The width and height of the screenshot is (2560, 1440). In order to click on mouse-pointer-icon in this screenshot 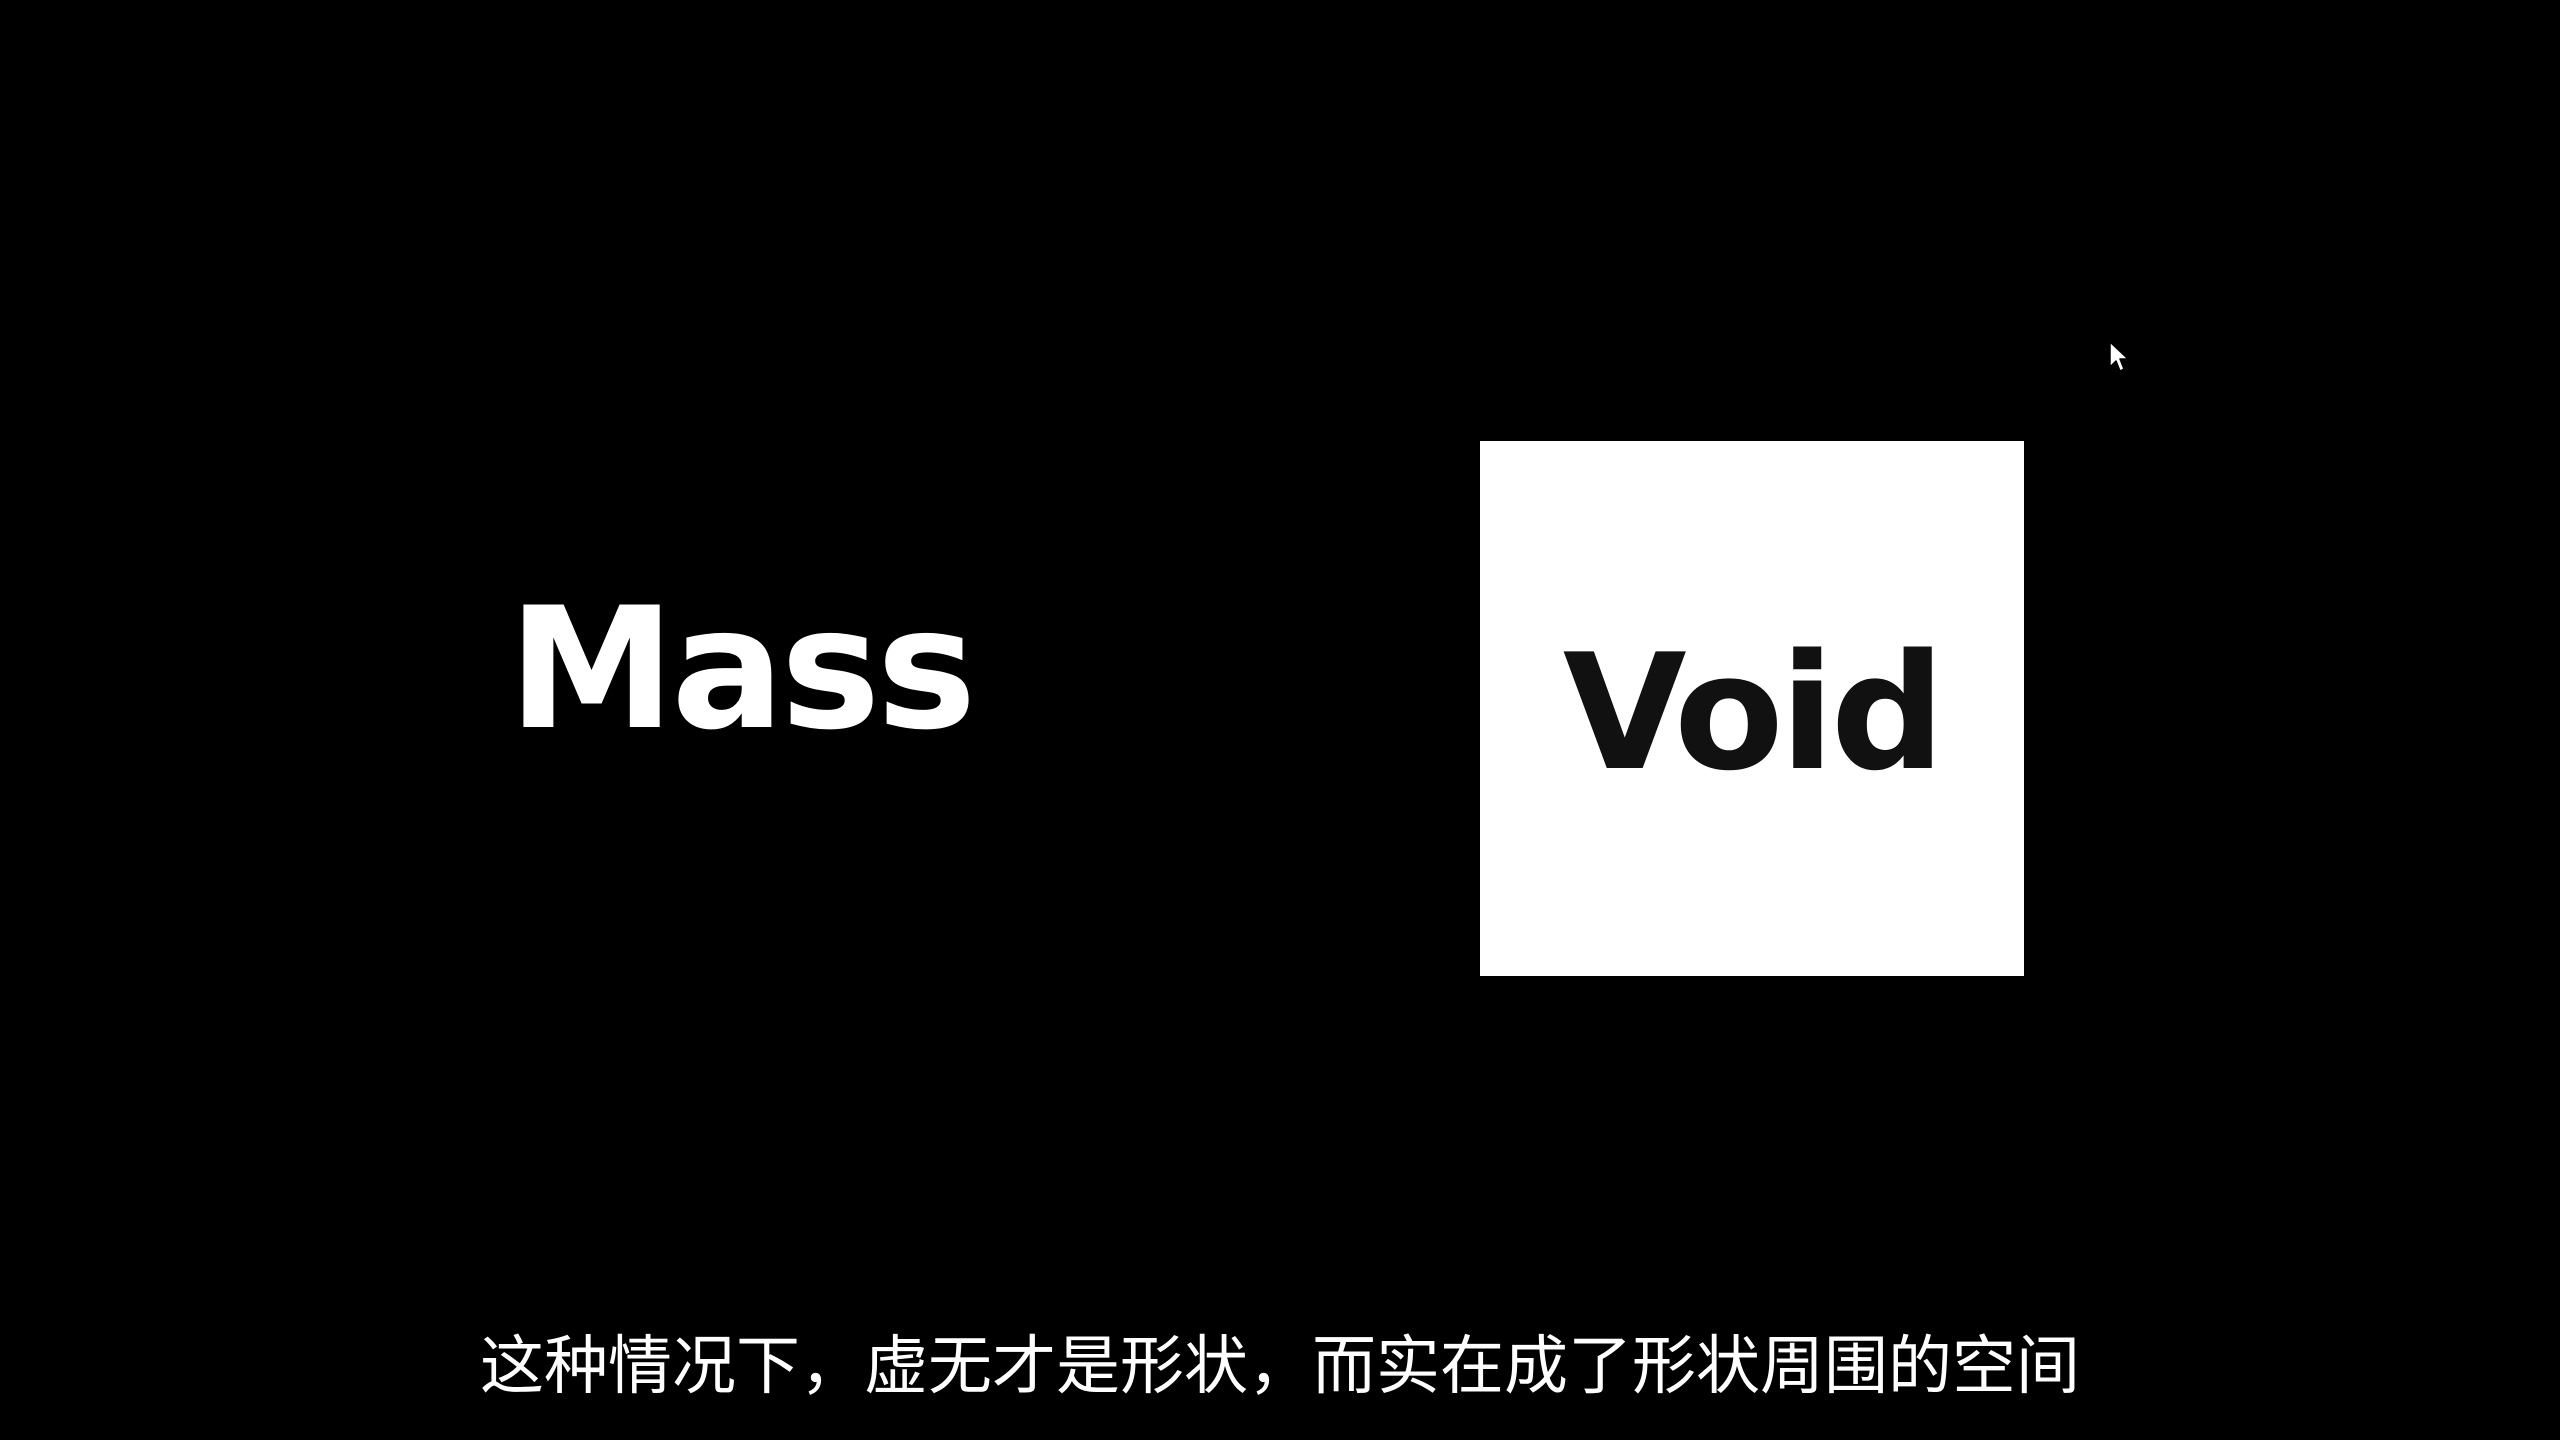, I will do `click(2119, 356)`.